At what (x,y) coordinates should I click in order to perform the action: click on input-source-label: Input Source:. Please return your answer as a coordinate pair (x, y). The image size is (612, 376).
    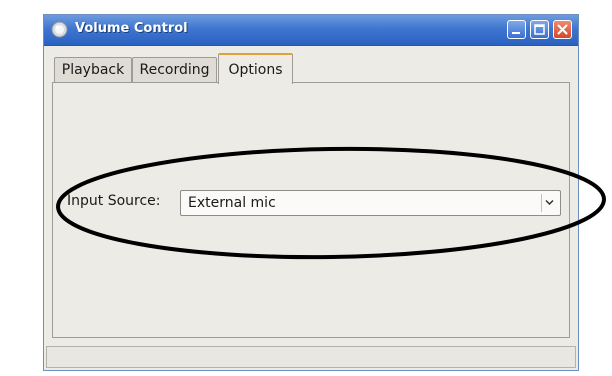
    Looking at the image, I should click on (114, 201).